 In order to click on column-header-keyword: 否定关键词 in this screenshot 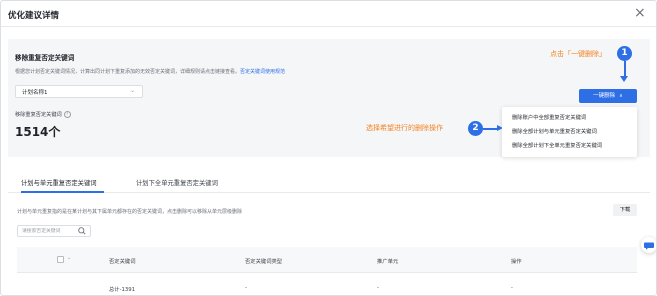, I will do `click(122, 262)`.